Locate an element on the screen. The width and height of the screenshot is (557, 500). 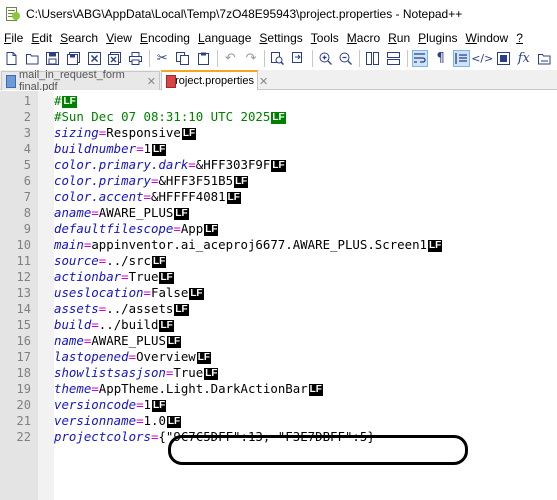
close-all-icon is located at coordinates (115, 58).